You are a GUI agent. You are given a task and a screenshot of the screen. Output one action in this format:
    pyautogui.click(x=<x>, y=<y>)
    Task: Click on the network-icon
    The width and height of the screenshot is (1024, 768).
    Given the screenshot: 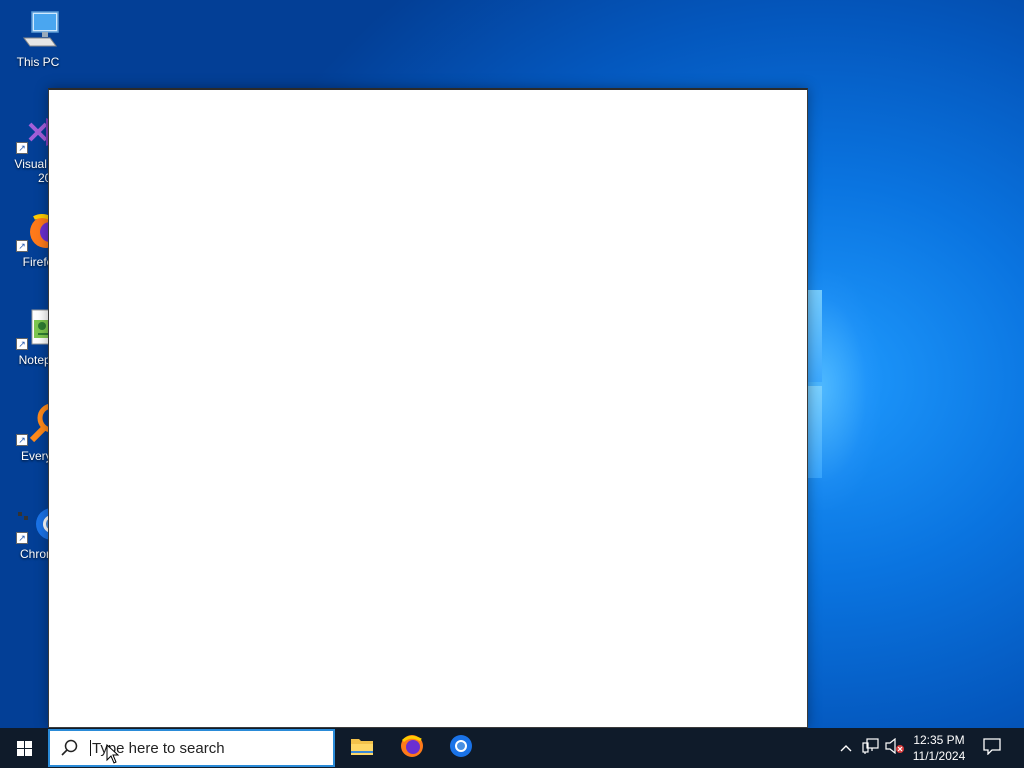 What is the action you would take?
    pyautogui.click(x=871, y=748)
    